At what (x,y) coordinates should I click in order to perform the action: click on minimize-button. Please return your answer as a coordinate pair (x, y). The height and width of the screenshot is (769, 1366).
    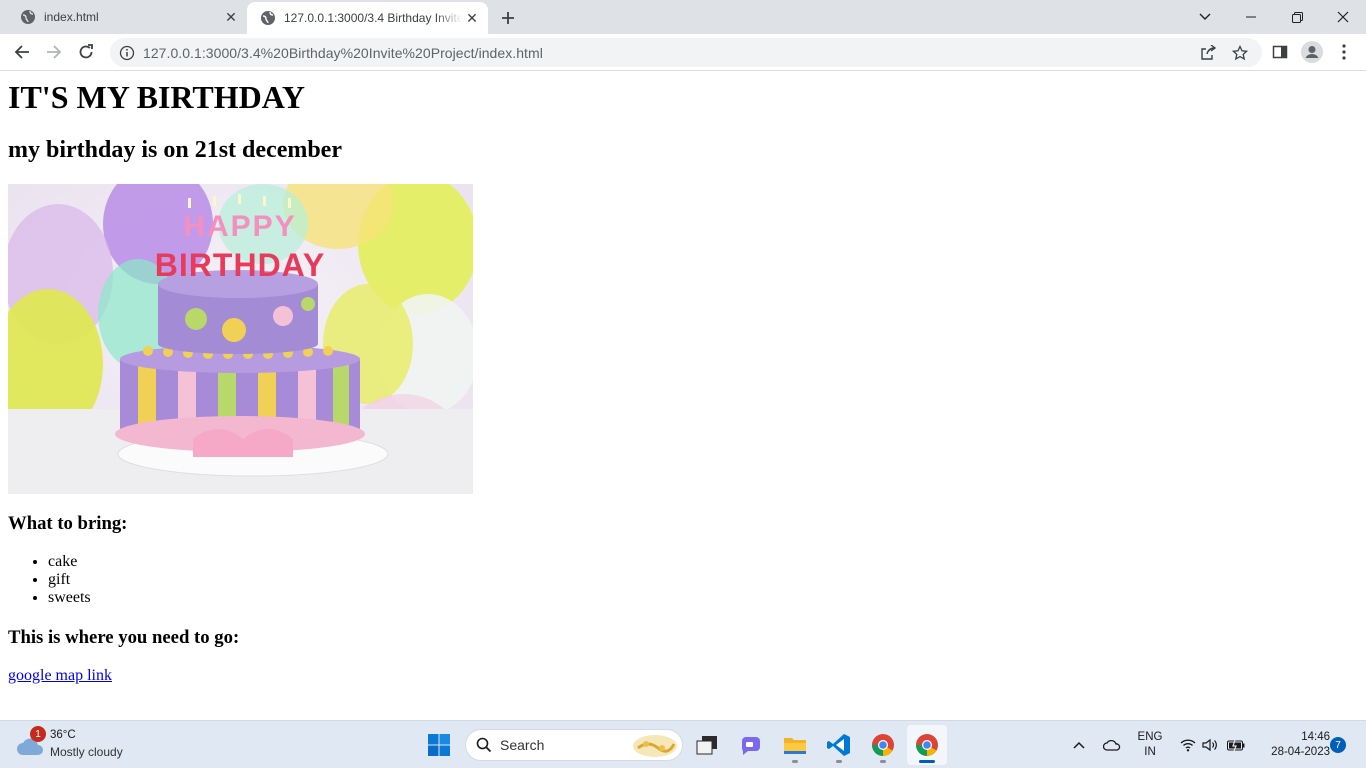
    Looking at the image, I should click on (1251, 17).